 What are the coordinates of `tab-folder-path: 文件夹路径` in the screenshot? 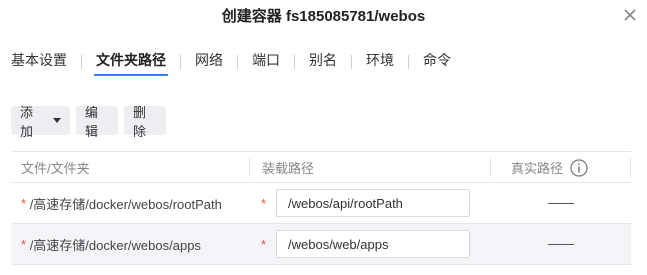 It's located at (131, 63).